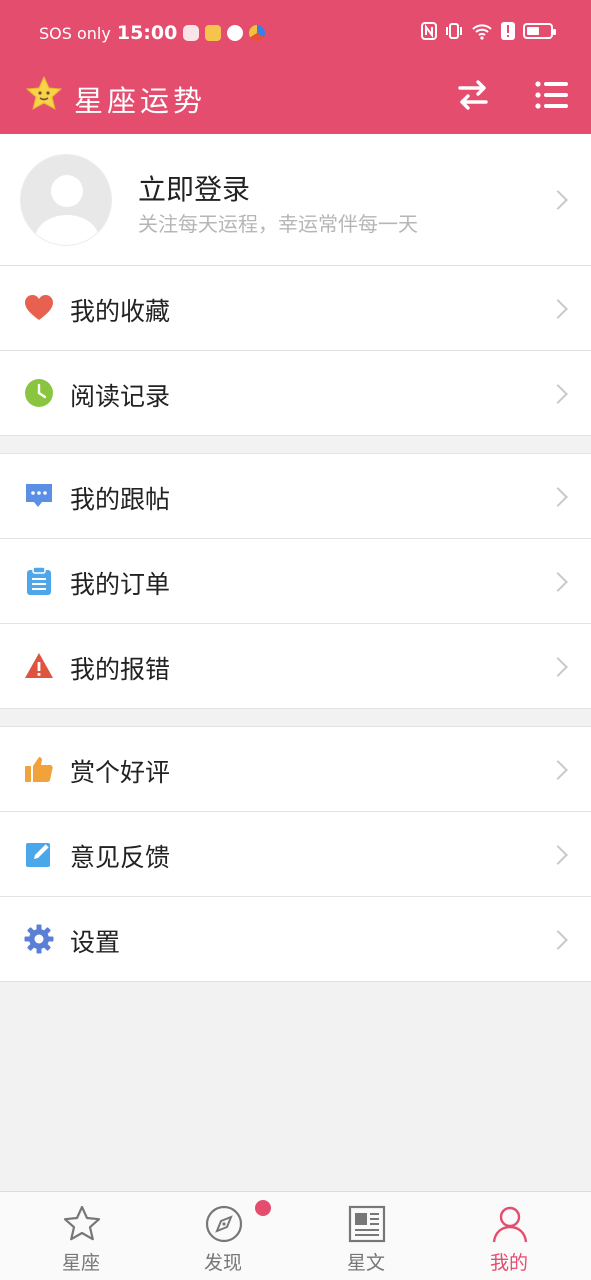  I want to click on menu-item-label: 我的订单, so click(120, 584).